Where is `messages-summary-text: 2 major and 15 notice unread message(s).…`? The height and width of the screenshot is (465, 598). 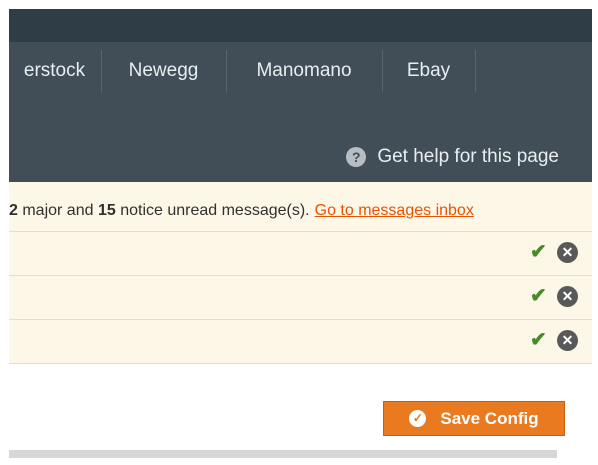
messages-summary-text: 2 major and 15 notice unread message(s).… is located at coordinates (241, 211).